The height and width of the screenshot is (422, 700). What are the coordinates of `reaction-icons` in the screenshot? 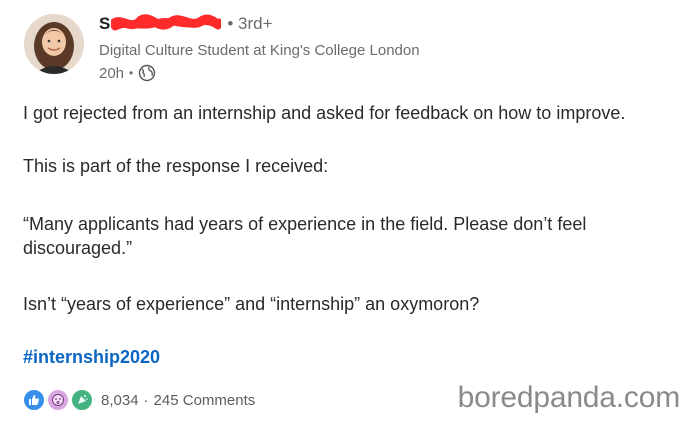 It's located at (59, 400).